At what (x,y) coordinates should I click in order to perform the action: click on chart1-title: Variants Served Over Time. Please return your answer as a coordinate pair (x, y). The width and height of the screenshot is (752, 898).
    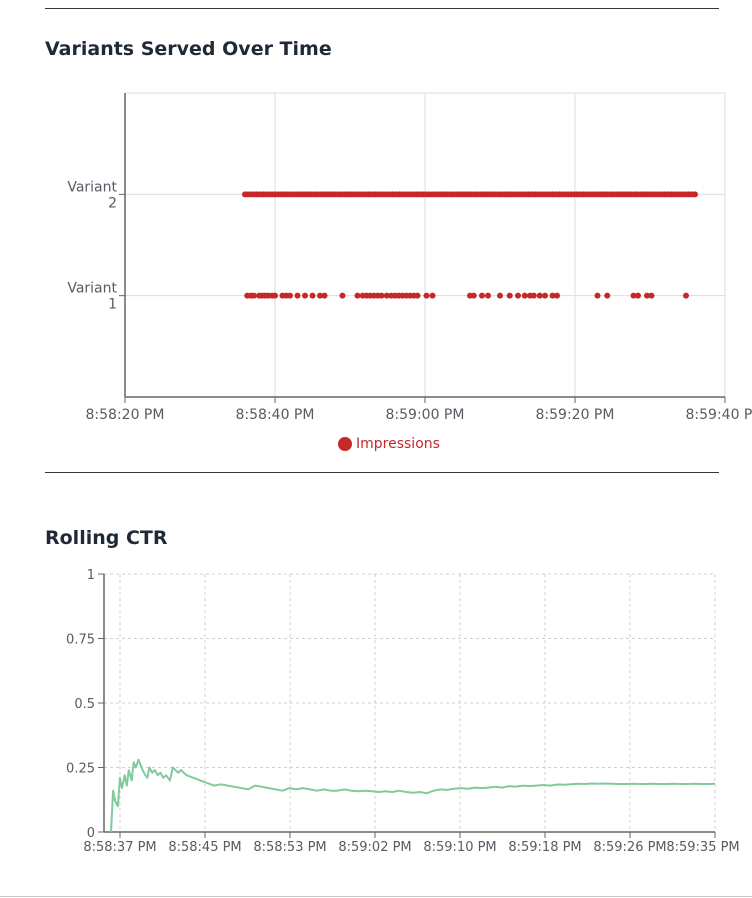
    Looking at the image, I should click on (188, 49).